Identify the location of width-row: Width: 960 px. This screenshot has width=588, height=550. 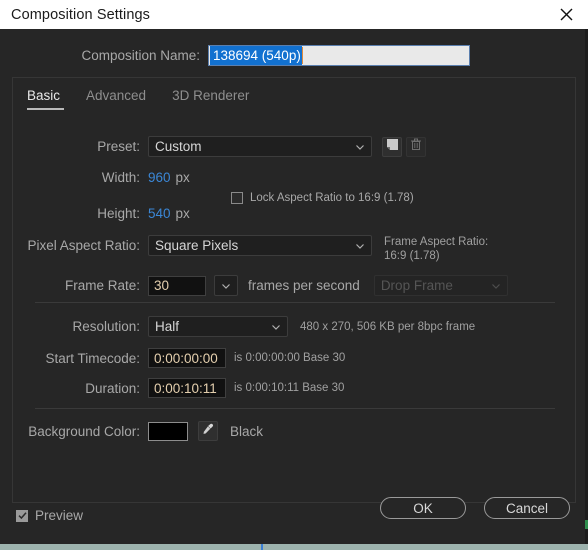
(101, 177).